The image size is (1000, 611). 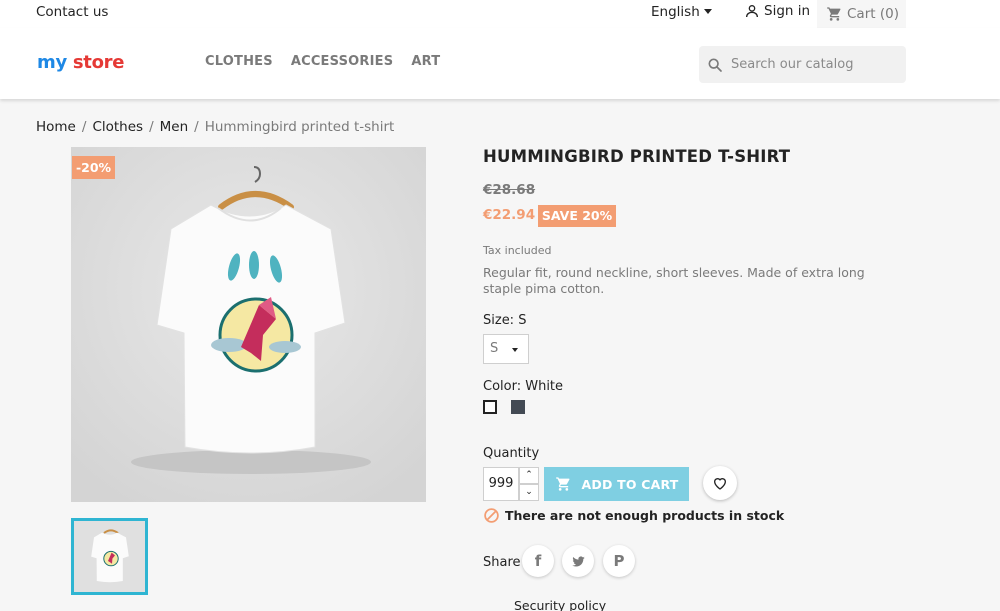 I want to click on quantity-input: 999, so click(x=501, y=484).